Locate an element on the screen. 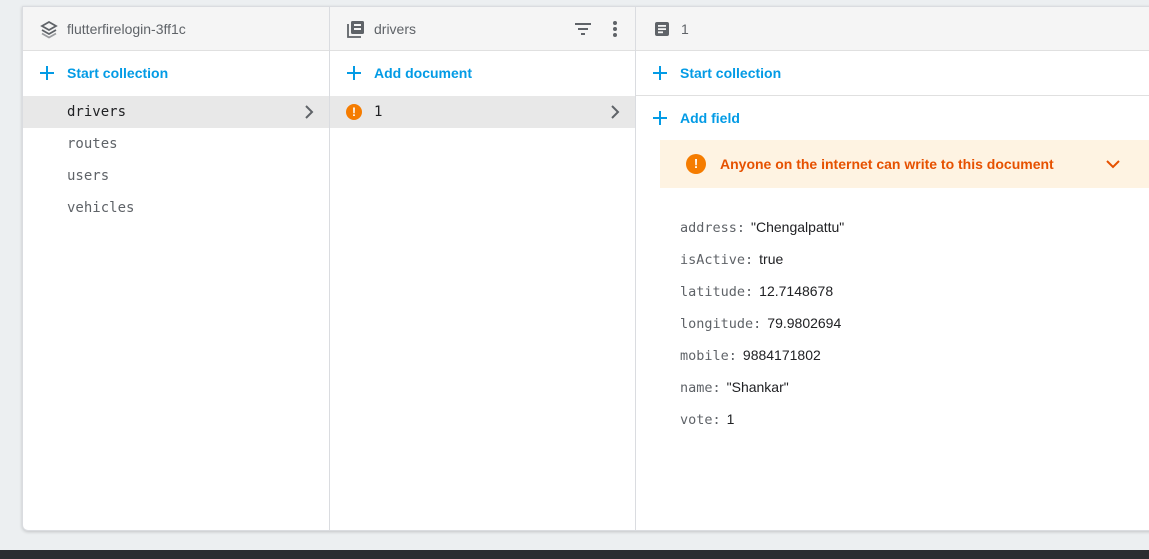 This screenshot has width=1149, height=559. document-id: 1 is located at coordinates (378, 112).